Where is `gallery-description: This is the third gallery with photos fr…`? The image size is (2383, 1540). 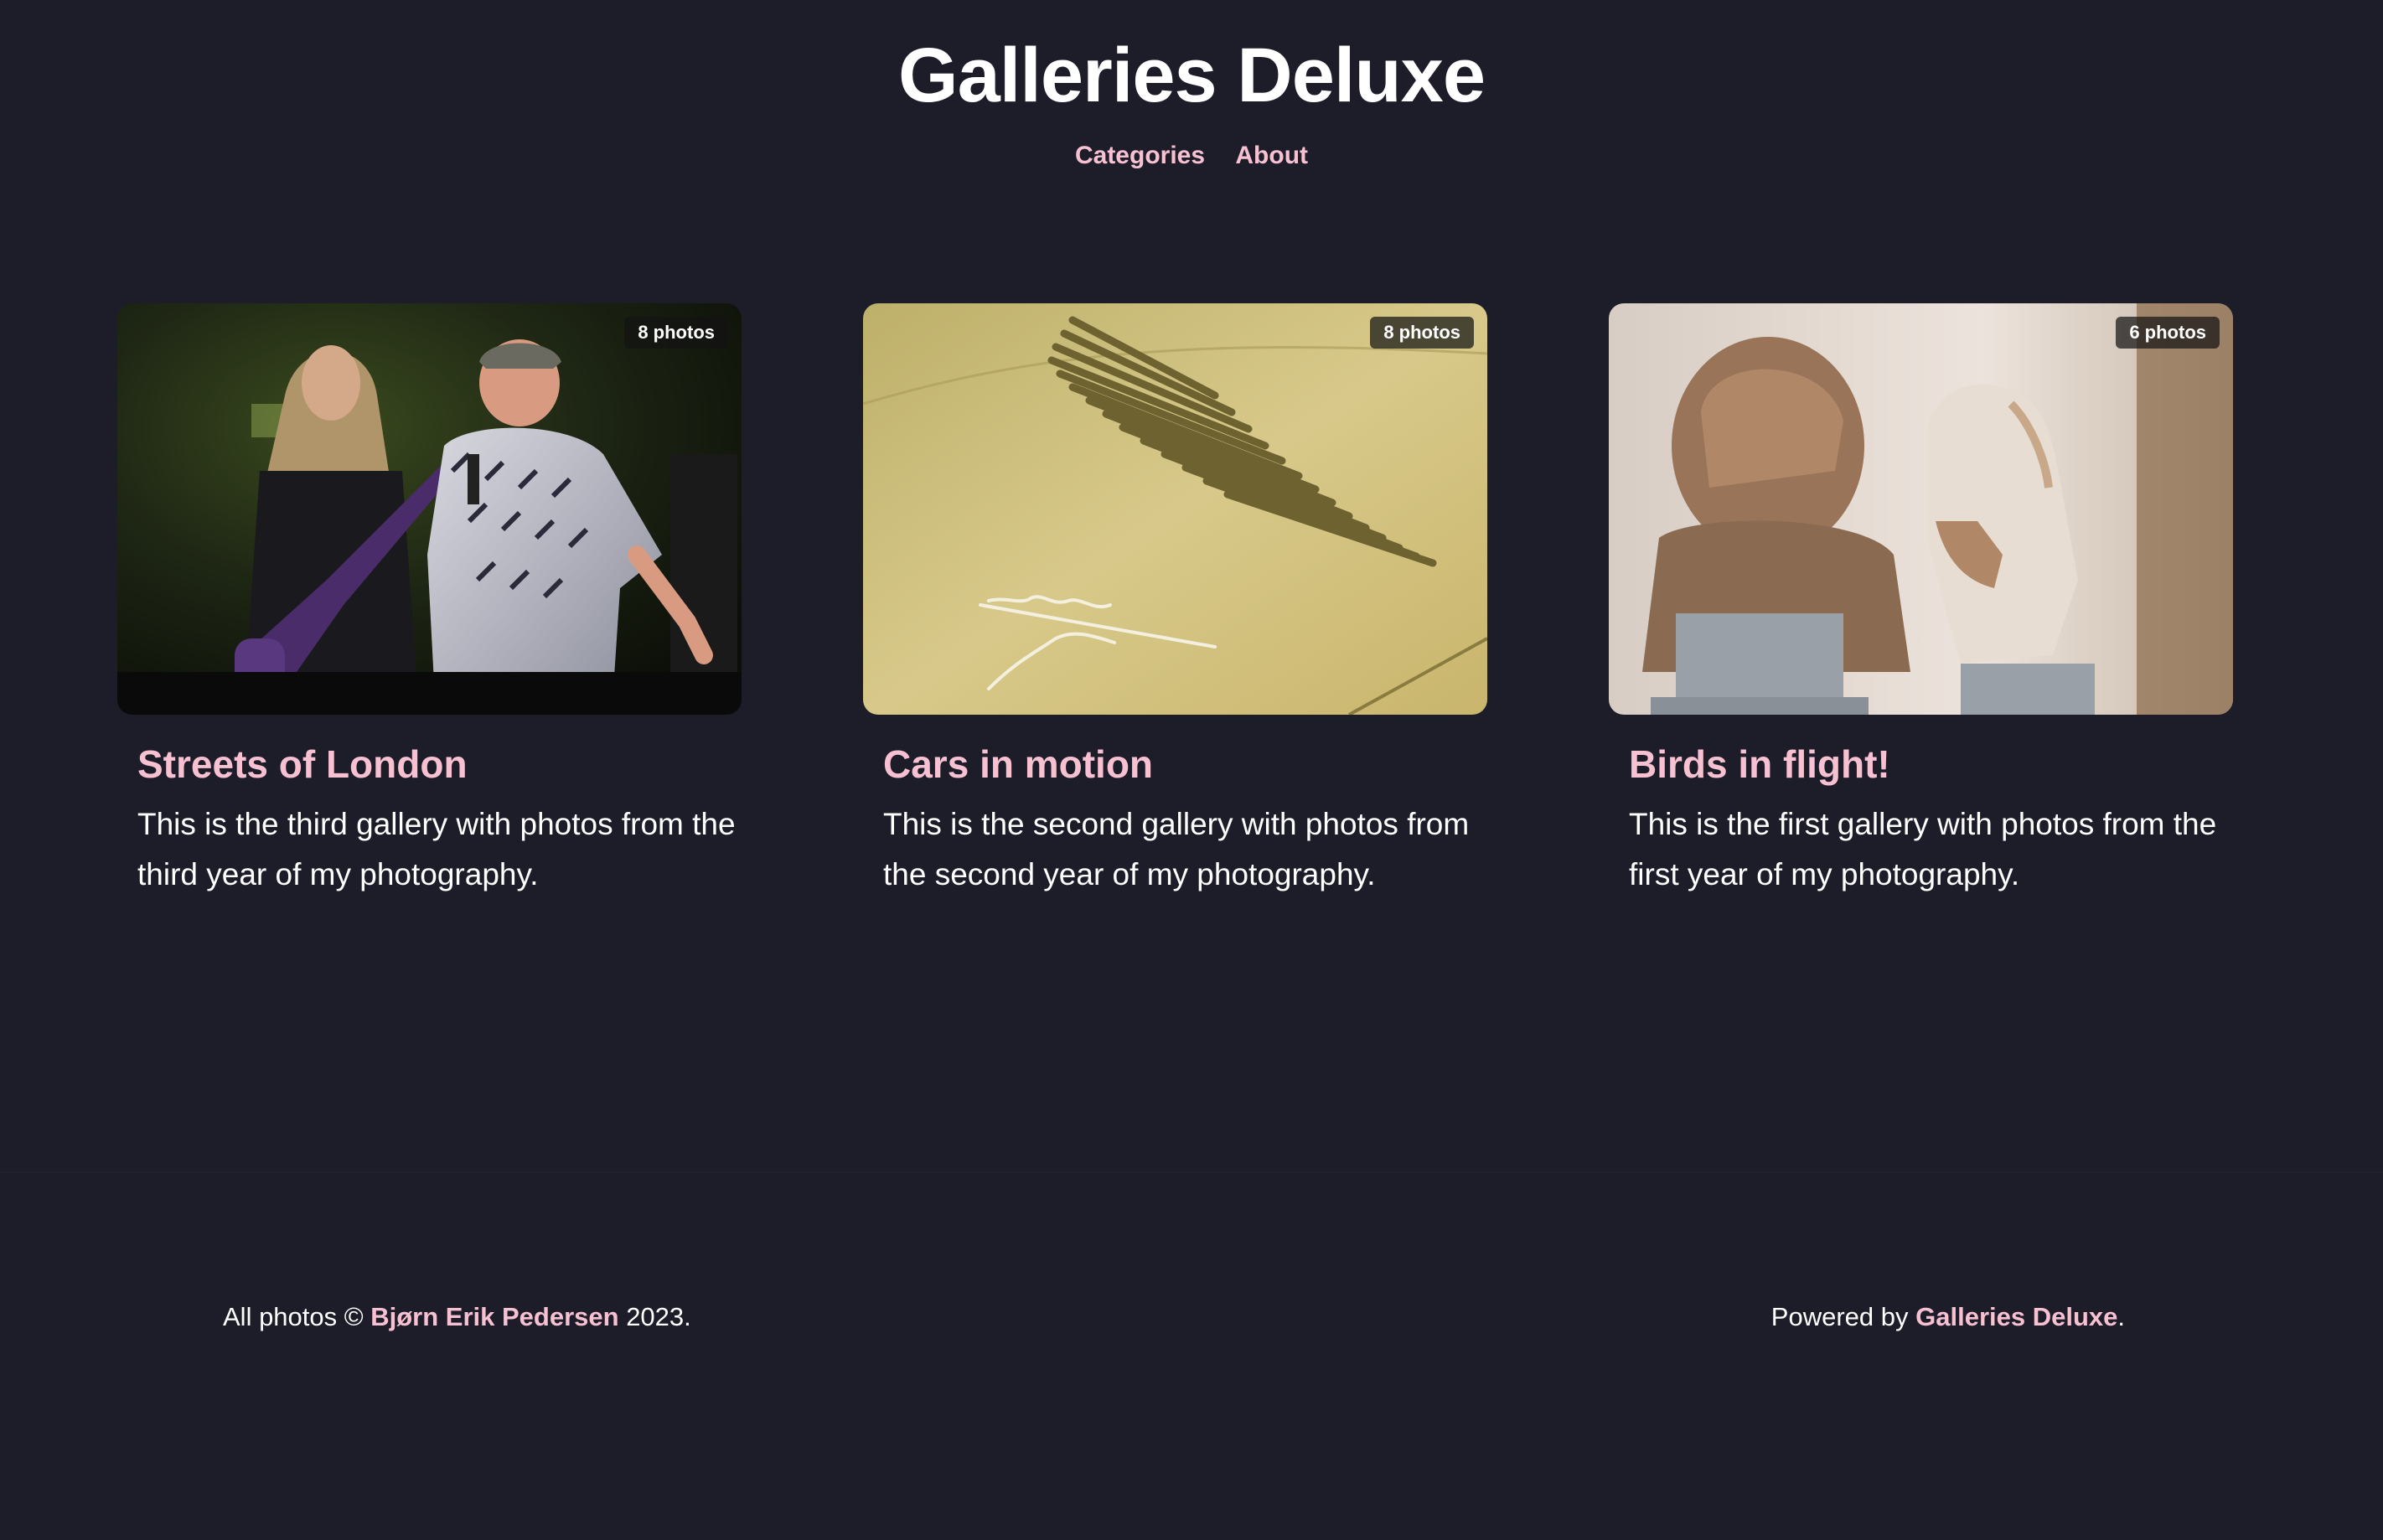 gallery-description: This is the third gallery with photos fr… is located at coordinates (437, 849).